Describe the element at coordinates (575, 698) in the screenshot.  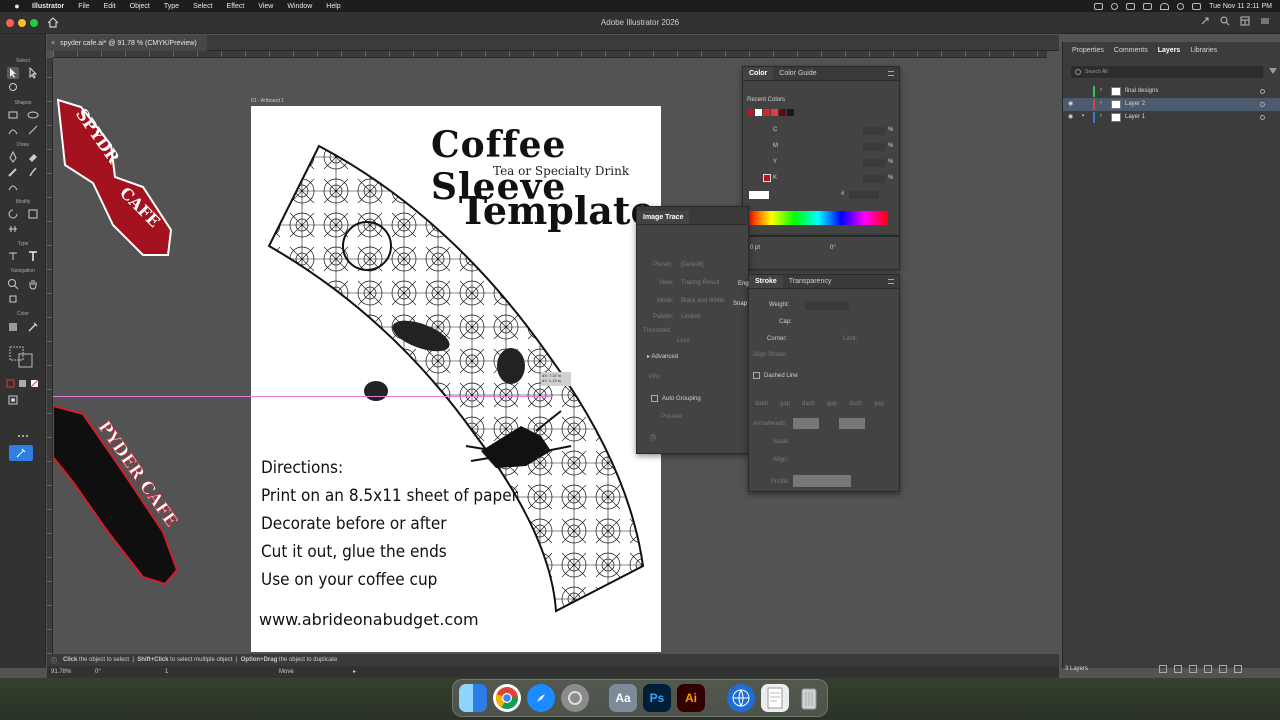
I see `system-settings-icon` at that location.